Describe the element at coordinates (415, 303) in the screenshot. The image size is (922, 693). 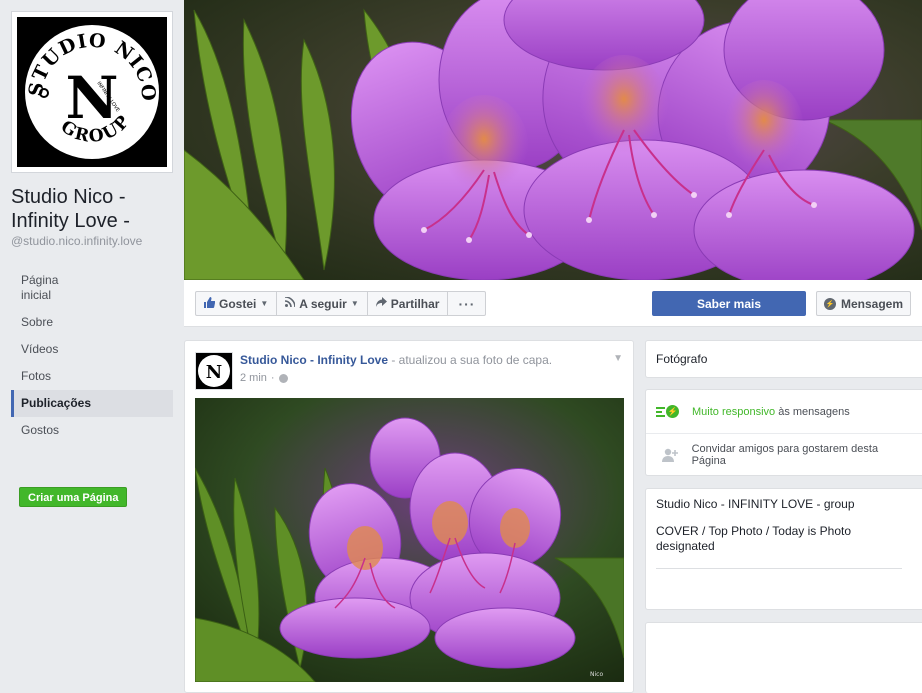
I see `share-label: Partilhar` at that location.